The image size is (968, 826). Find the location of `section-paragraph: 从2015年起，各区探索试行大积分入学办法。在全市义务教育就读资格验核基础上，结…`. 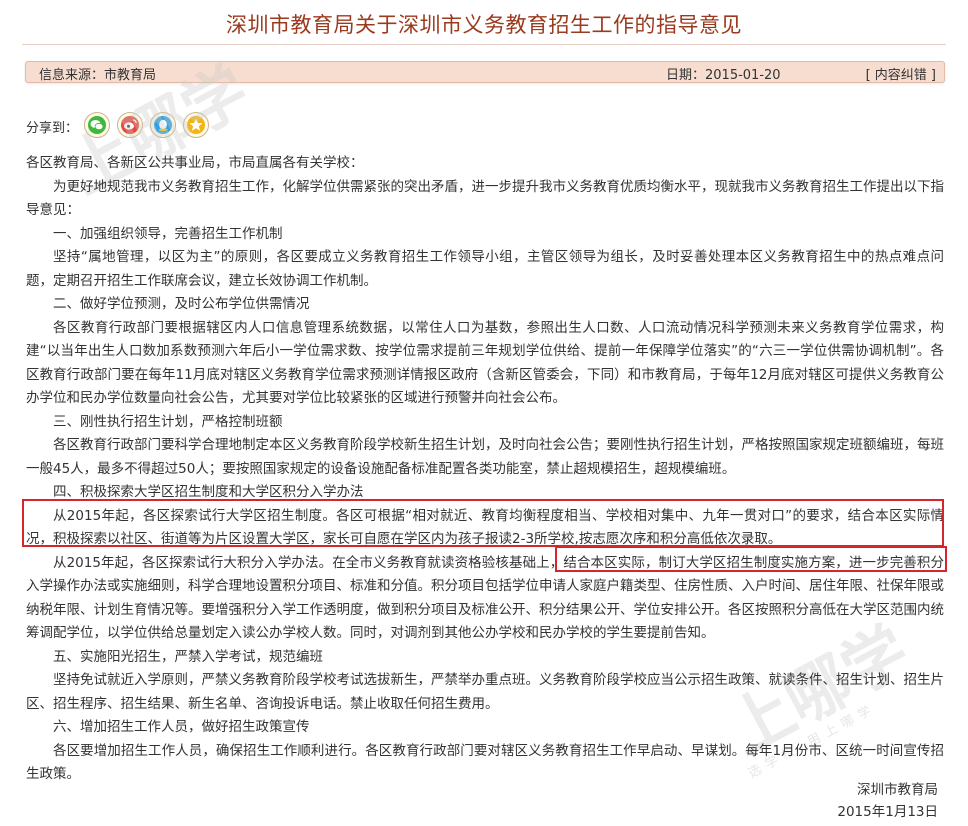

section-paragraph: 从2015年起，各区探索试行大积分入学办法。在全市义务教育就读资格验核基础上，结… is located at coordinates (485, 598).